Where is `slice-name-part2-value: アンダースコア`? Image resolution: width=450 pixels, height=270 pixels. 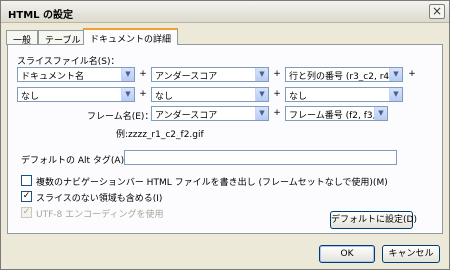
slice-name-part2-value: アンダースコア is located at coordinates (186, 77).